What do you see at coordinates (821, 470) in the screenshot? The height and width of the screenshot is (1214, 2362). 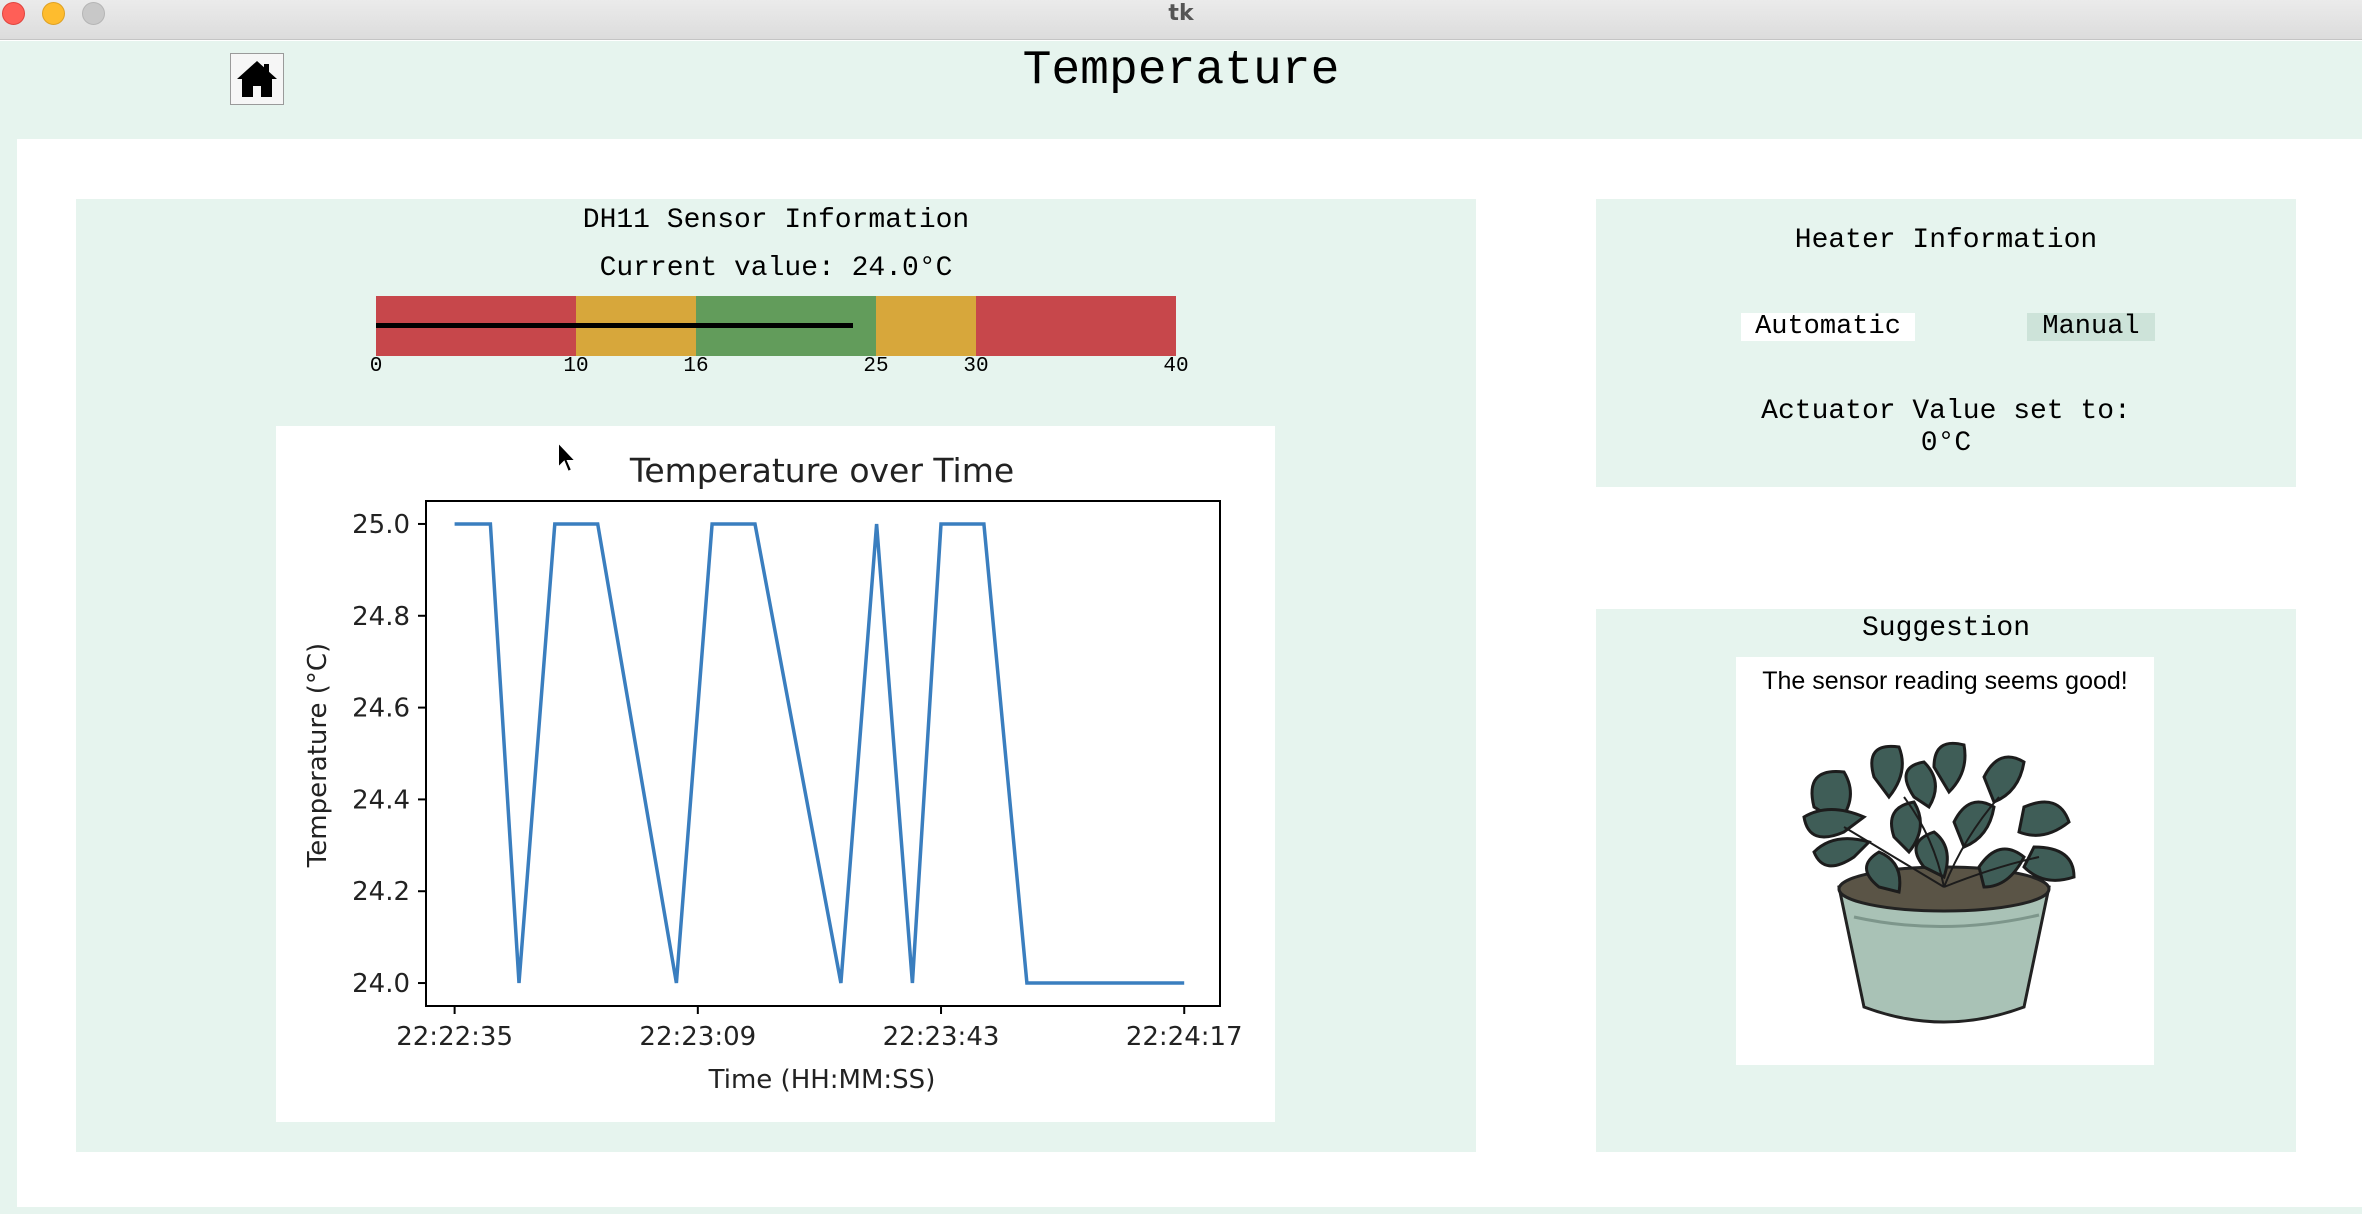 I see `chart-title: Temperature over Time` at bounding box center [821, 470].